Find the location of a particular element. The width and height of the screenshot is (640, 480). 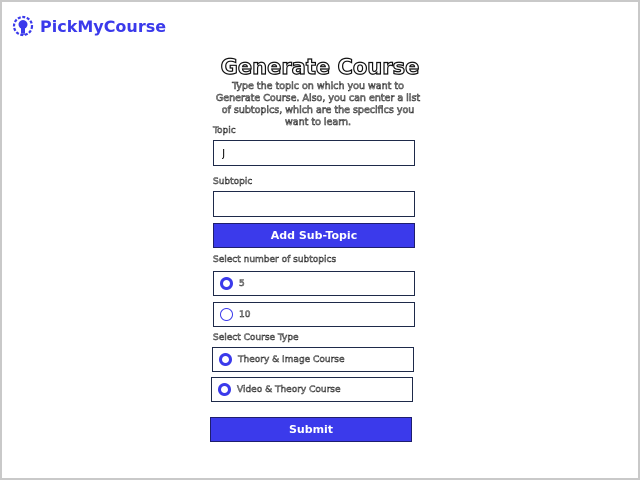

num-option-label: 5 is located at coordinates (242, 283).